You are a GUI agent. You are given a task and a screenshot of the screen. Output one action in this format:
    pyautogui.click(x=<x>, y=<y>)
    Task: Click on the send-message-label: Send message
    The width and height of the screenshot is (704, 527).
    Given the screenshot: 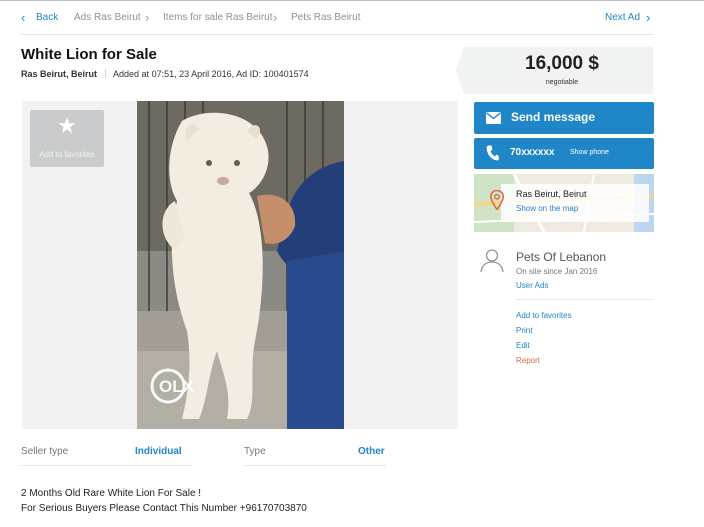 What is the action you would take?
    pyautogui.click(x=553, y=117)
    